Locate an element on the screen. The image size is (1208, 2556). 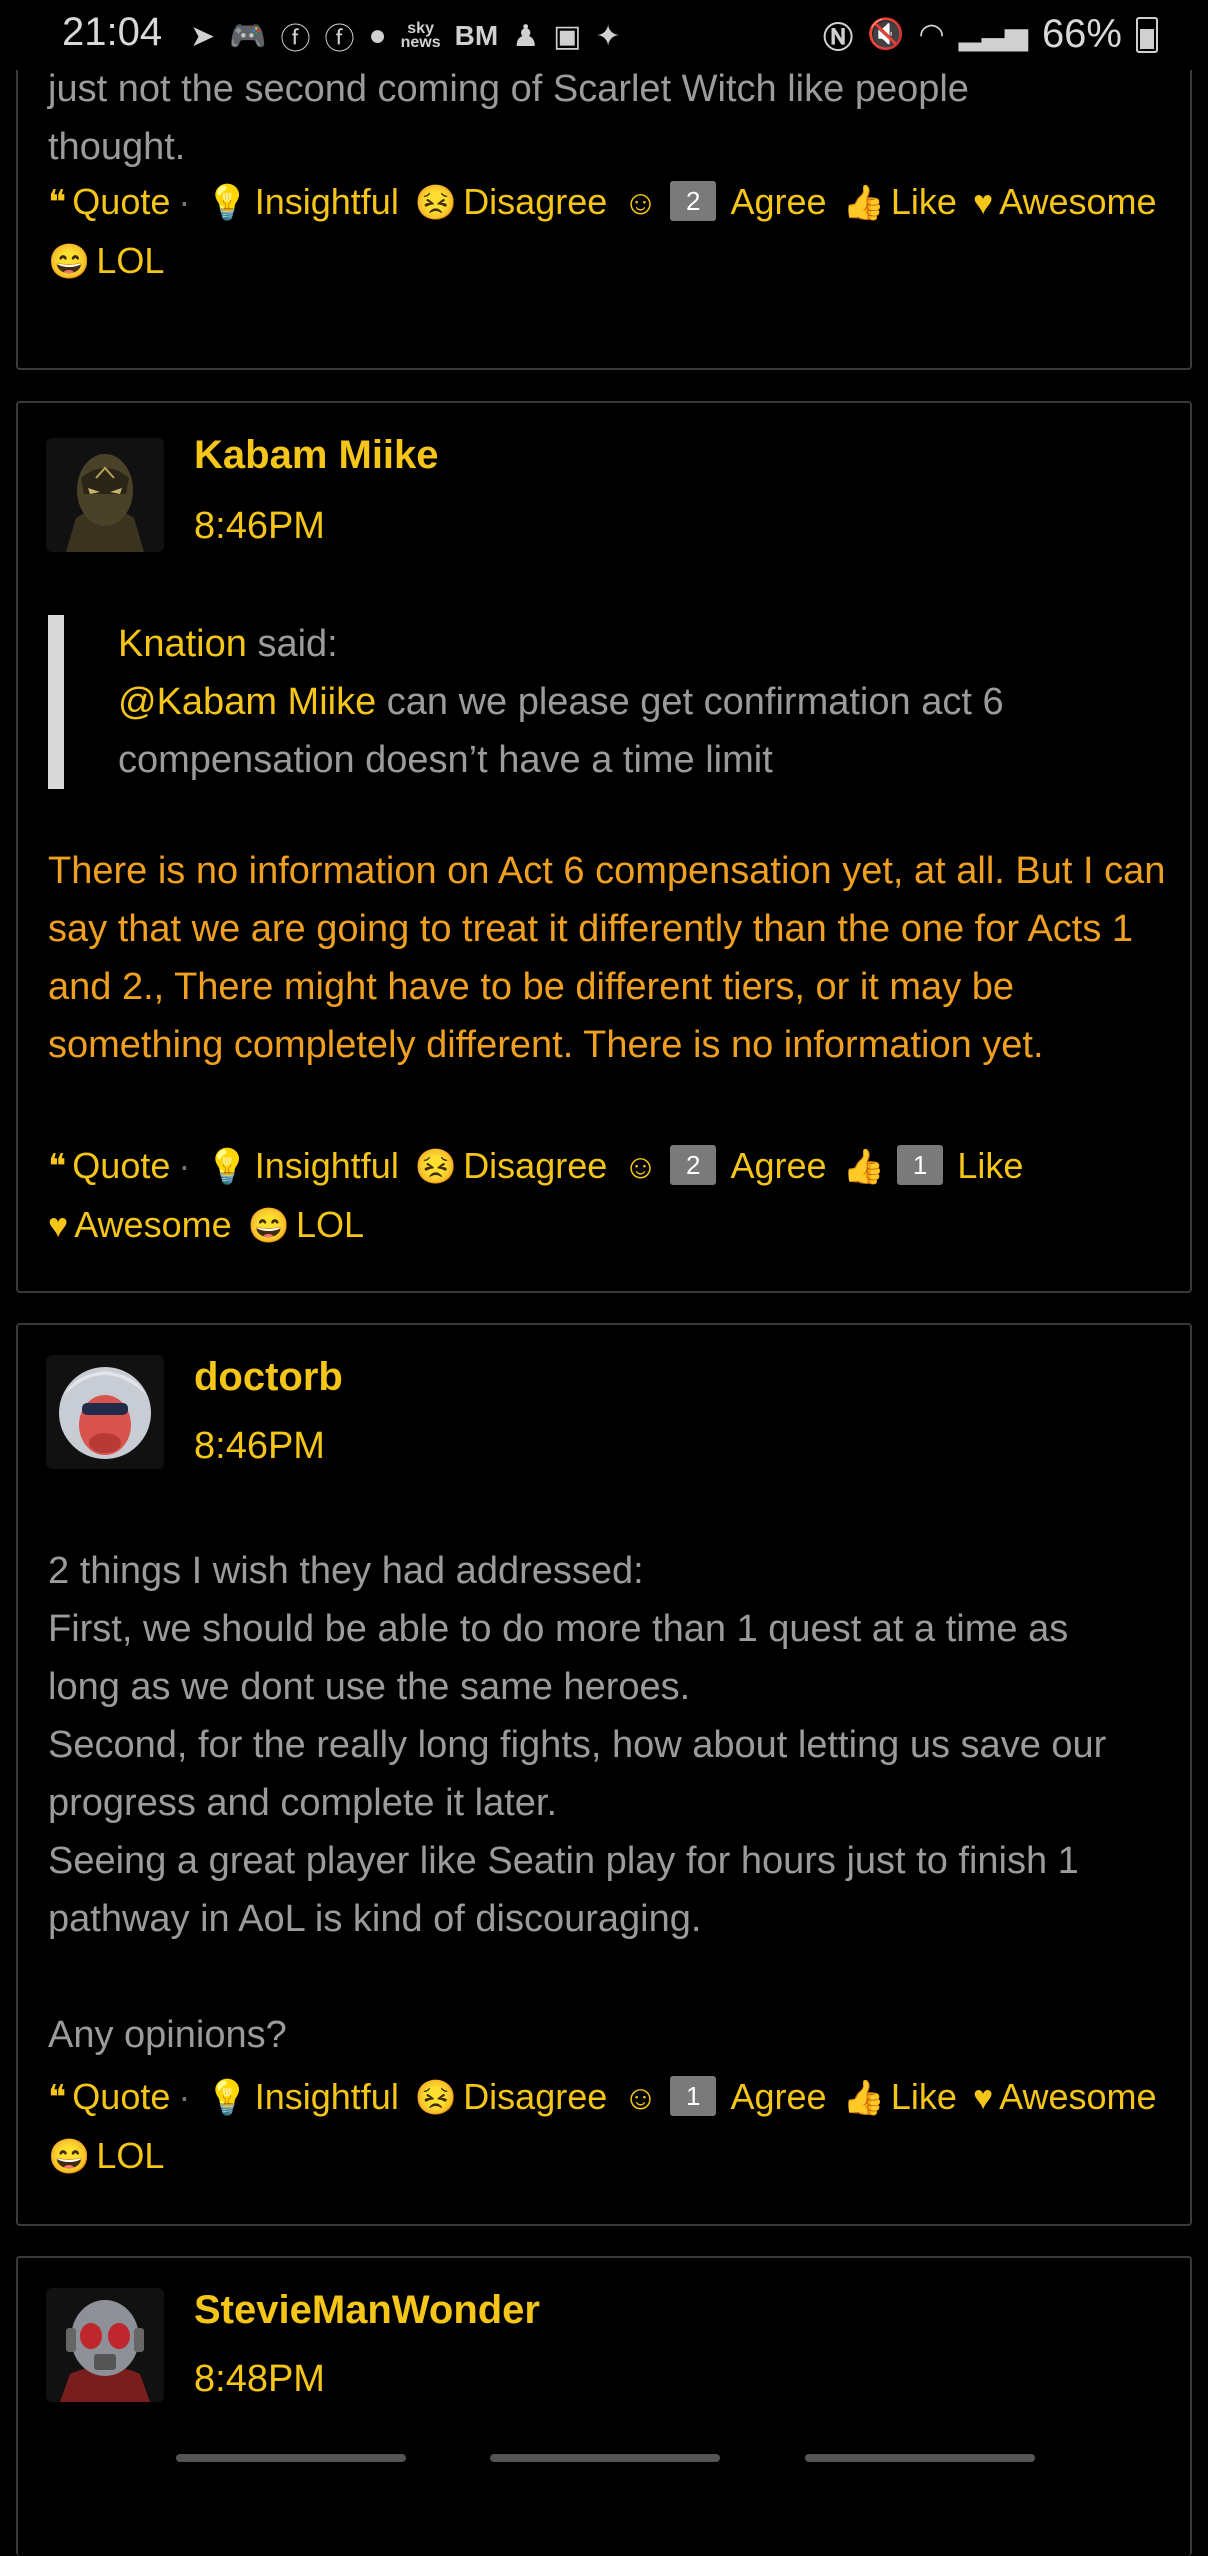
username: StevieManWonder is located at coordinates (367, 2310).